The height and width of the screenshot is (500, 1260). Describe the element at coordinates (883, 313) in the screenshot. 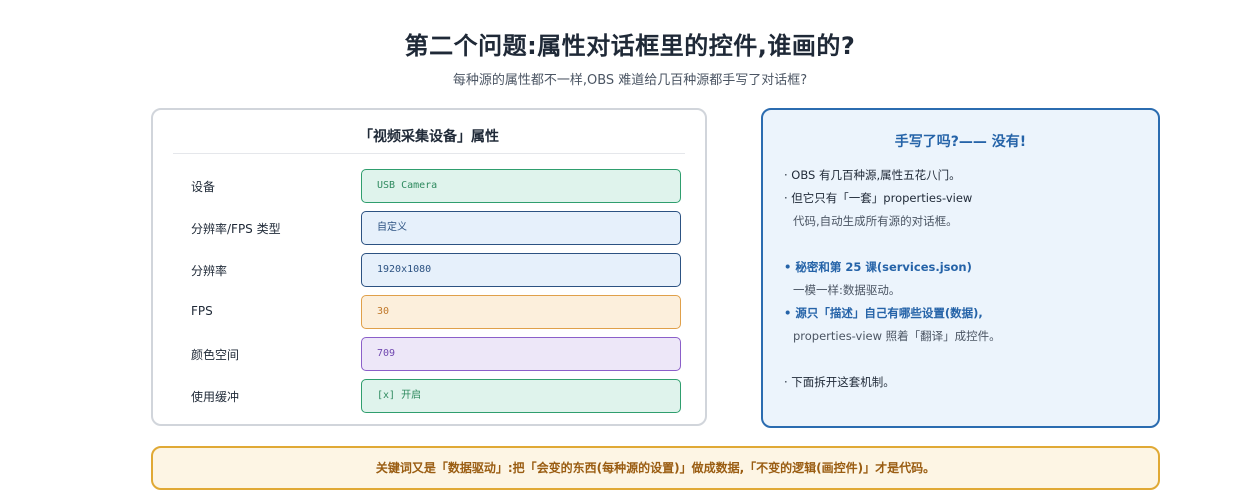

I see `panel-line: • 源只「描述」自己有哪些设置(数据),` at that location.